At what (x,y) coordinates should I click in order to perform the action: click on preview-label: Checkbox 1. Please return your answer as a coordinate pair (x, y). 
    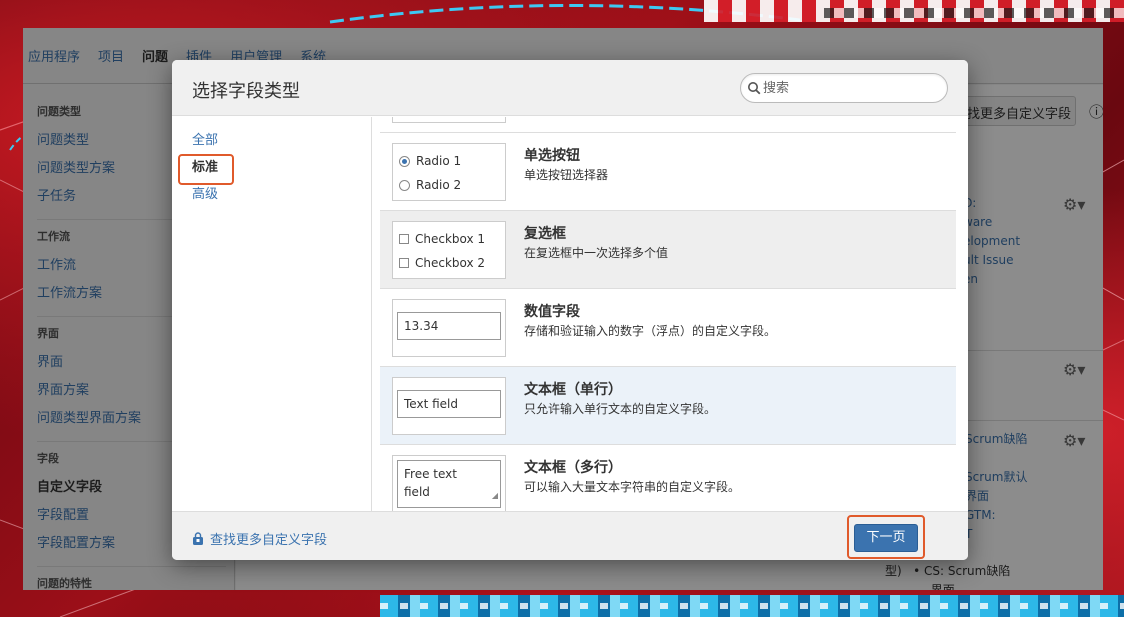
    Looking at the image, I should click on (450, 239).